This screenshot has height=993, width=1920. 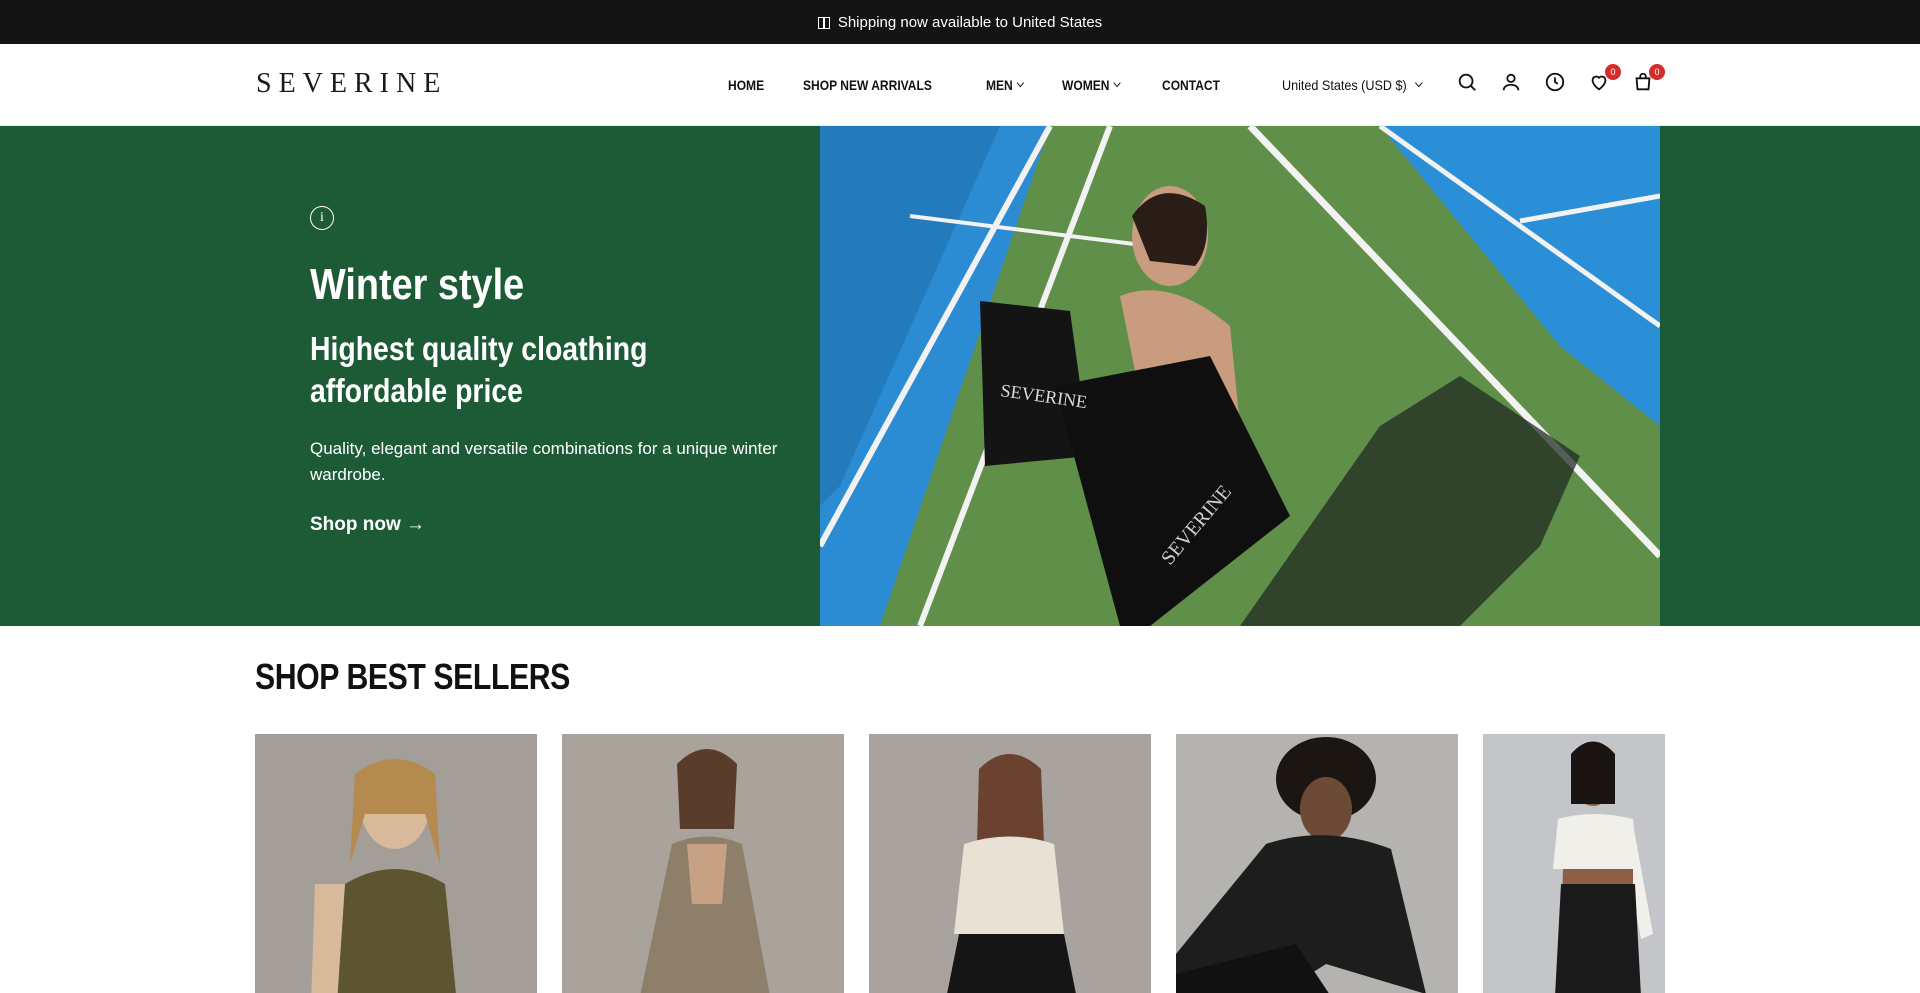 What do you see at coordinates (1344, 85) in the screenshot?
I see `currency-label: United States (USD $)` at bounding box center [1344, 85].